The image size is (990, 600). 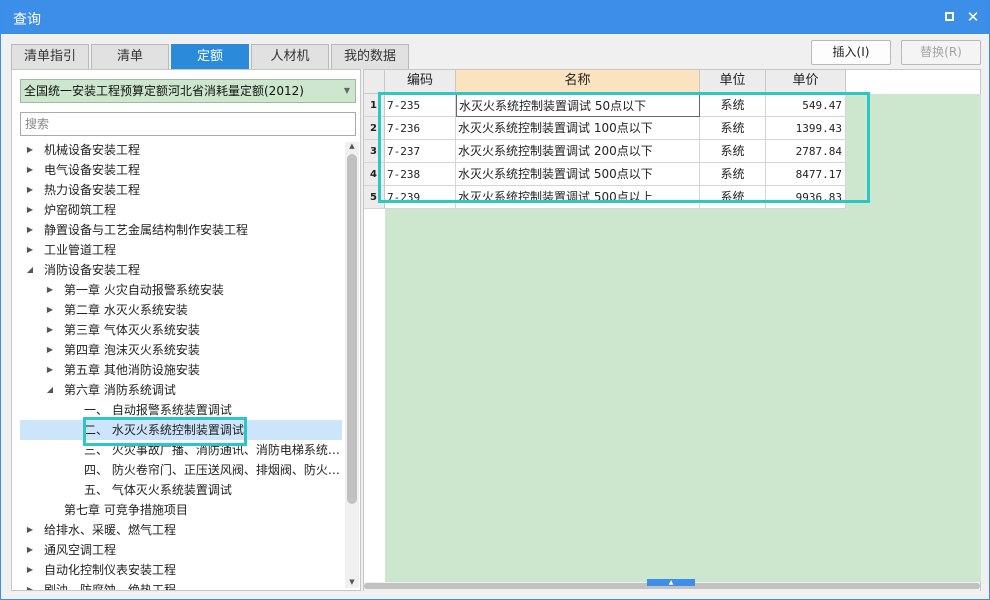 What do you see at coordinates (851, 52) in the screenshot?
I see `insert-button: 插入(I)` at bounding box center [851, 52].